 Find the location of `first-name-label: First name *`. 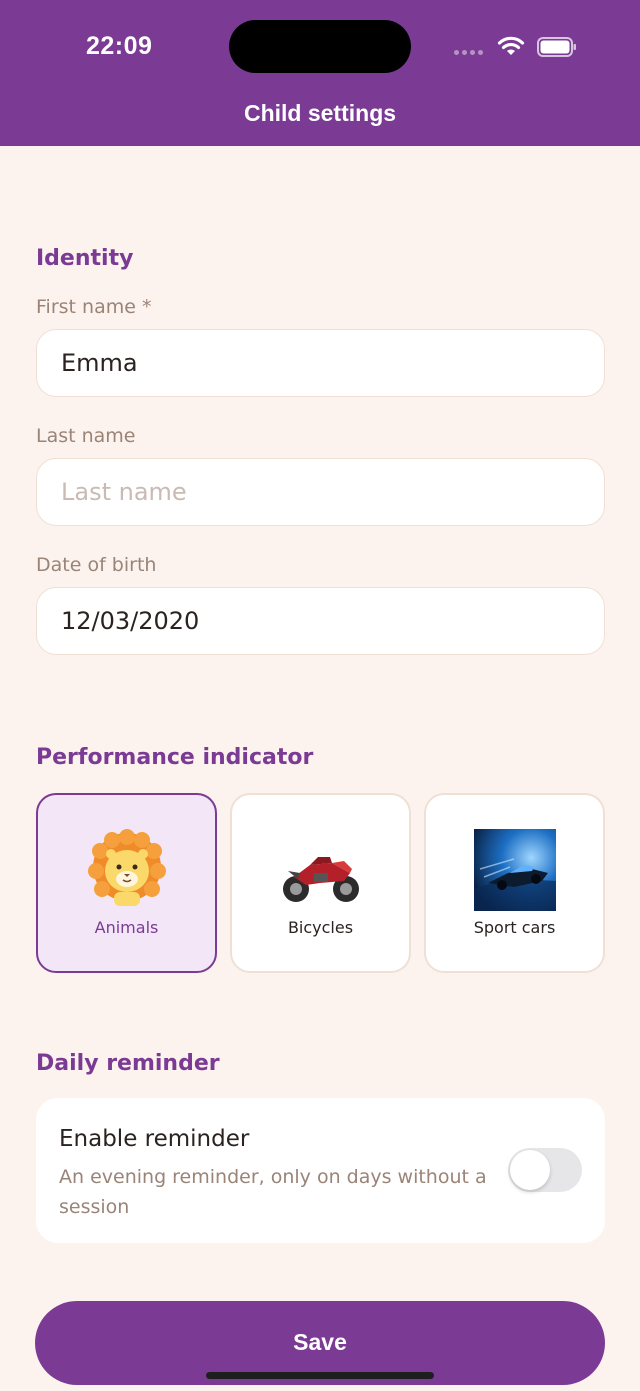

first-name-label: First name * is located at coordinates (94, 307).